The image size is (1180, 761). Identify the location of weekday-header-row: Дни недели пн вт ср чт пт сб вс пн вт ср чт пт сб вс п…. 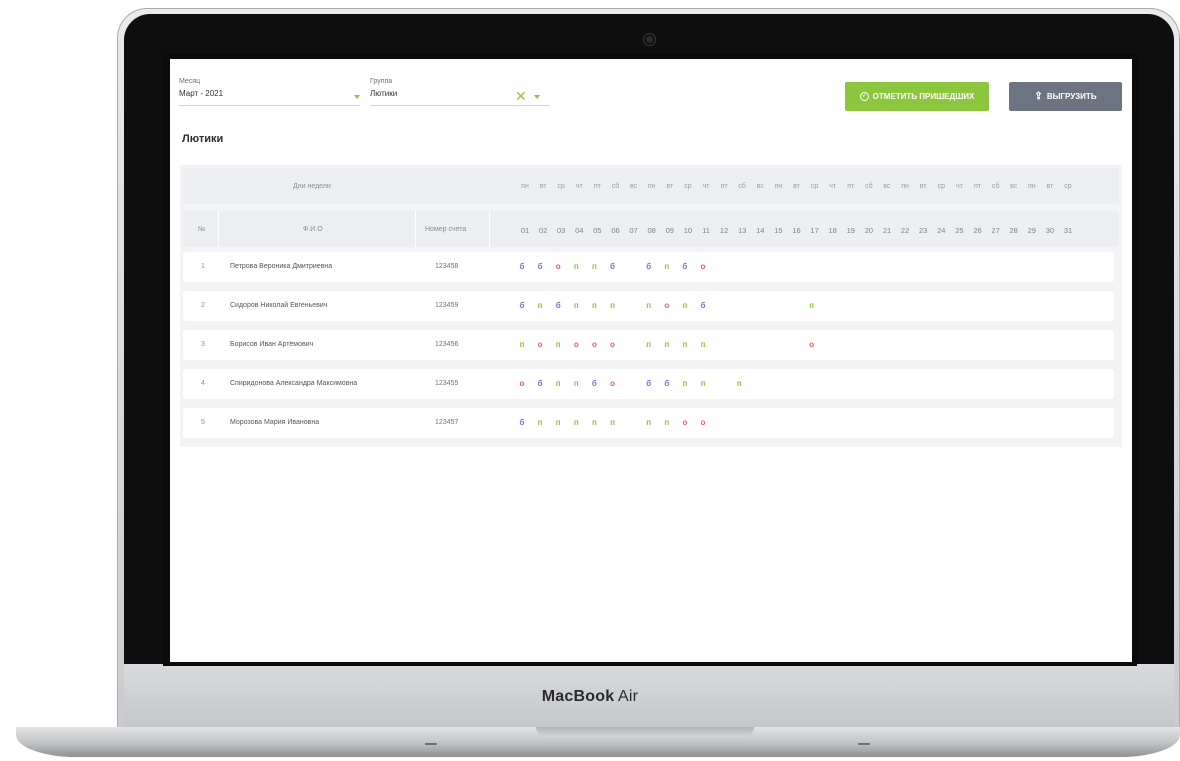
(651, 186).